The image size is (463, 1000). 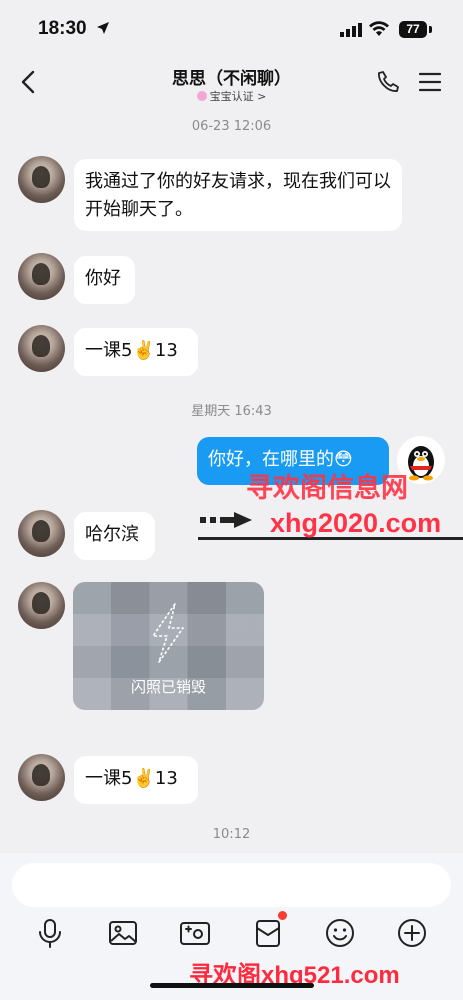 What do you see at coordinates (195, 933) in the screenshot?
I see `camera-icon` at bounding box center [195, 933].